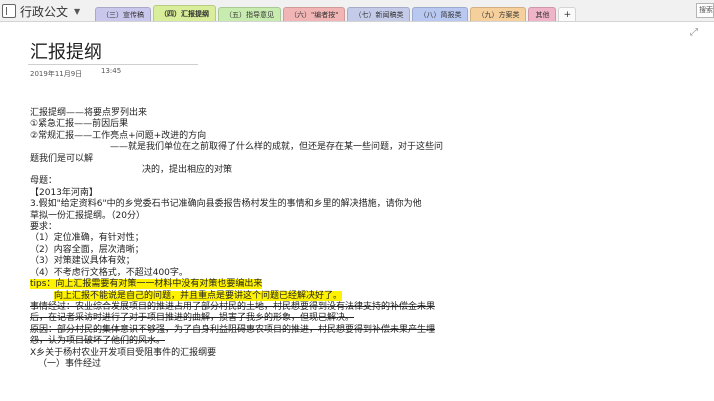 Image resolution: width=714 pixels, height=401 pixels. I want to click on note-line: 决的，提出相应的对策, so click(187, 170).